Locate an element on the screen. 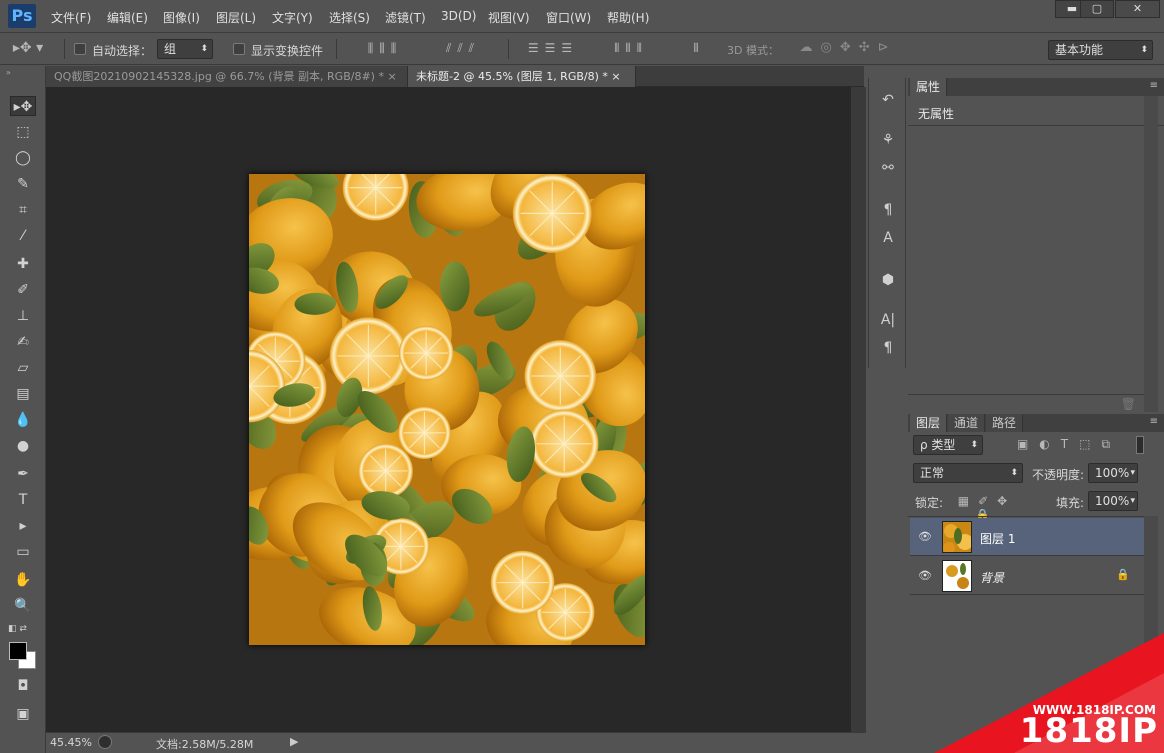  align-icons: ⫼⫼⫼ is located at coordinates (385, 48).